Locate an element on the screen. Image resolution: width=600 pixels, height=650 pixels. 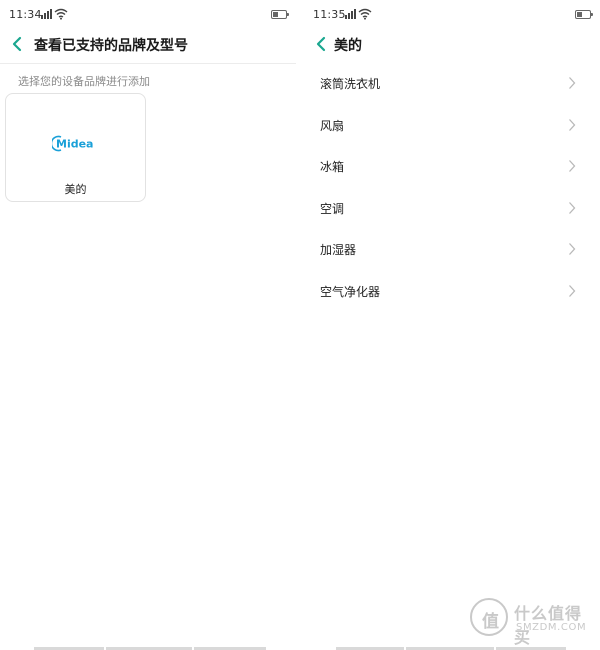
list-item-label: 空气净化器 is located at coordinates (350, 291).